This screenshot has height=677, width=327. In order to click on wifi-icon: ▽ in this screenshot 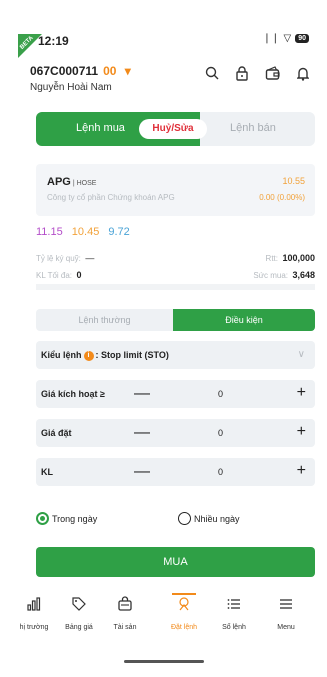, I will do `click(287, 38)`.